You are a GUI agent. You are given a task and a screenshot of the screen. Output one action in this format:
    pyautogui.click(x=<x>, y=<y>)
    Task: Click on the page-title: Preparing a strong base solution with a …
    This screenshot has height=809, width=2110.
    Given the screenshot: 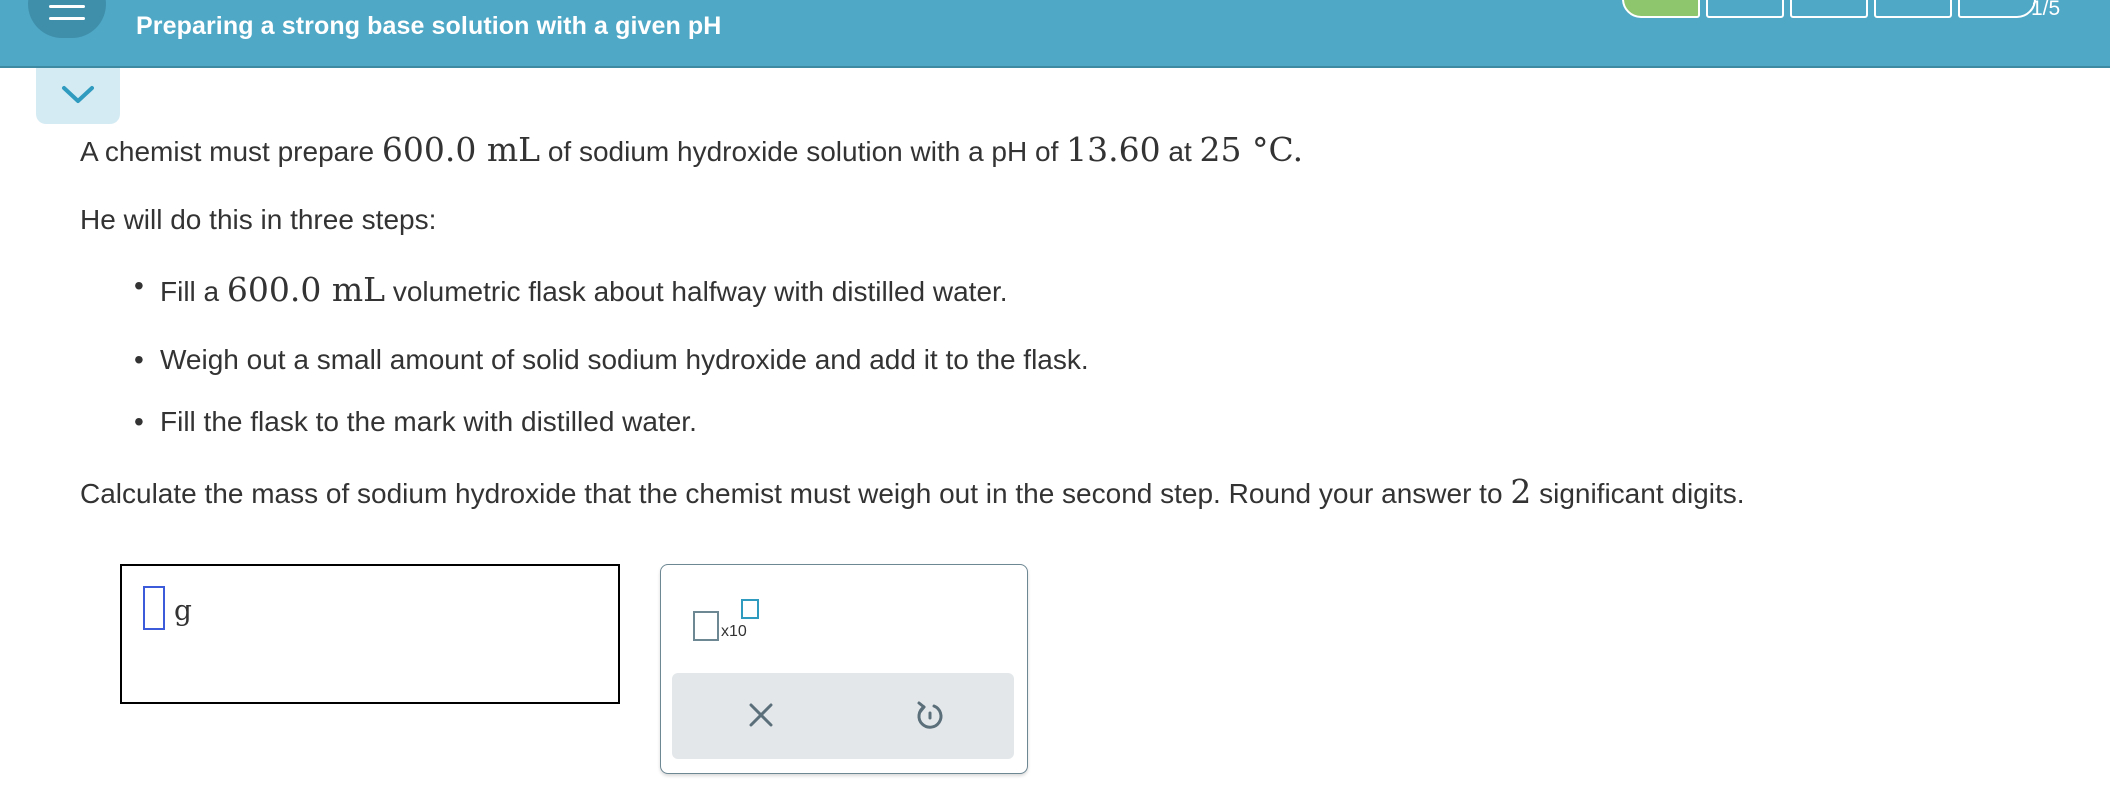 What is the action you would take?
    pyautogui.click(x=429, y=26)
    